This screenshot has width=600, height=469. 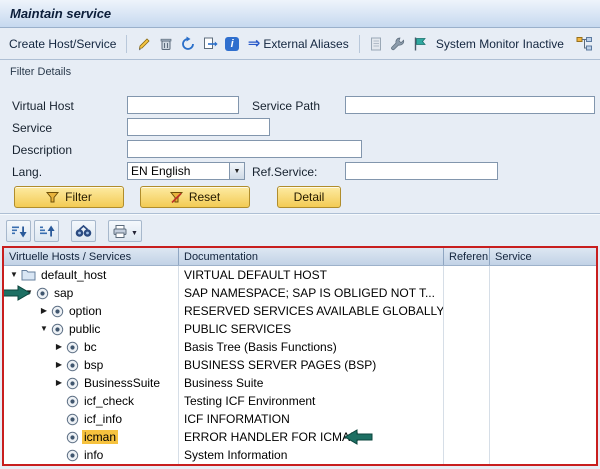 I want to click on services-list-button, so click(x=376, y=43).